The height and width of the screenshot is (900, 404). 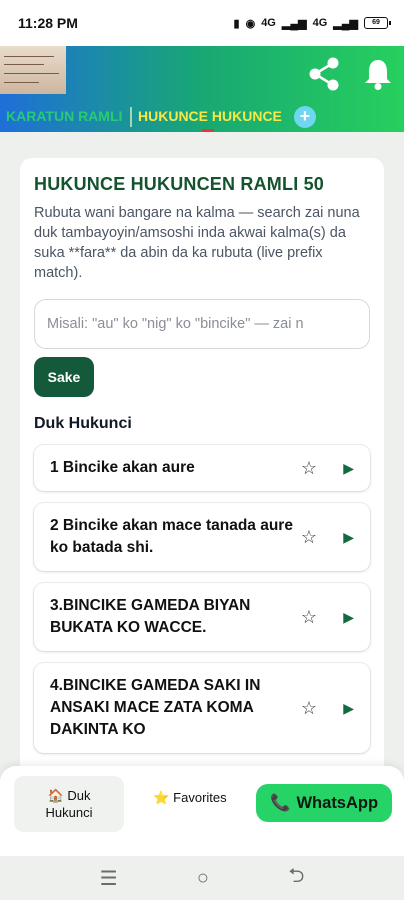 What do you see at coordinates (211, 117) in the screenshot?
I see `tab-hukunce-hukunce: HUKUNCE HUKUNCE` at bounding box center [211, 117].